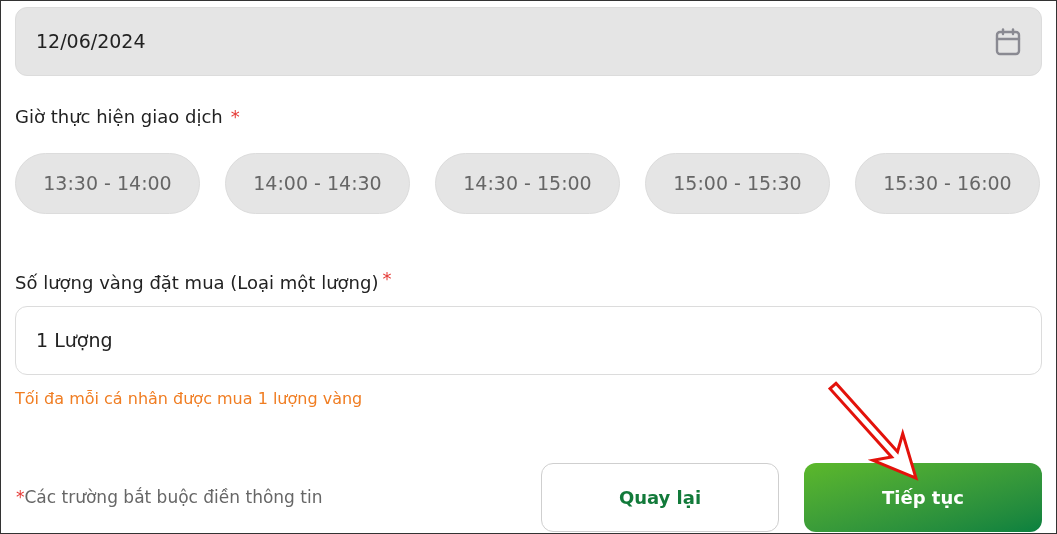 The image size is (1057, 534). Describe the element at coordinates (923, 497) in the screenshot. I see `continue-button: Tiếp tục` at that location.